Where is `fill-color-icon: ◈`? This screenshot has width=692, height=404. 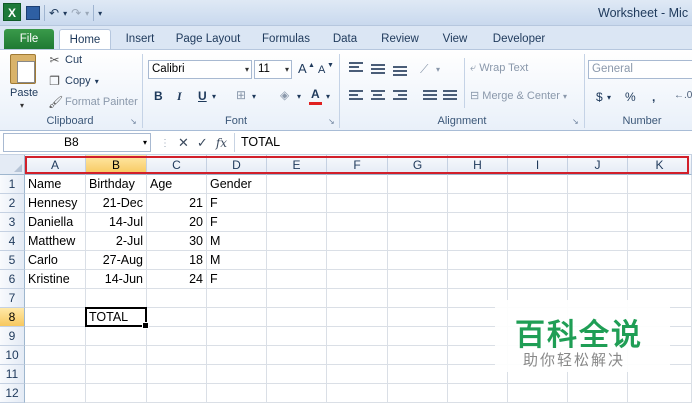
fill-color-icon: ◈ is located at coordinates (284, 95).